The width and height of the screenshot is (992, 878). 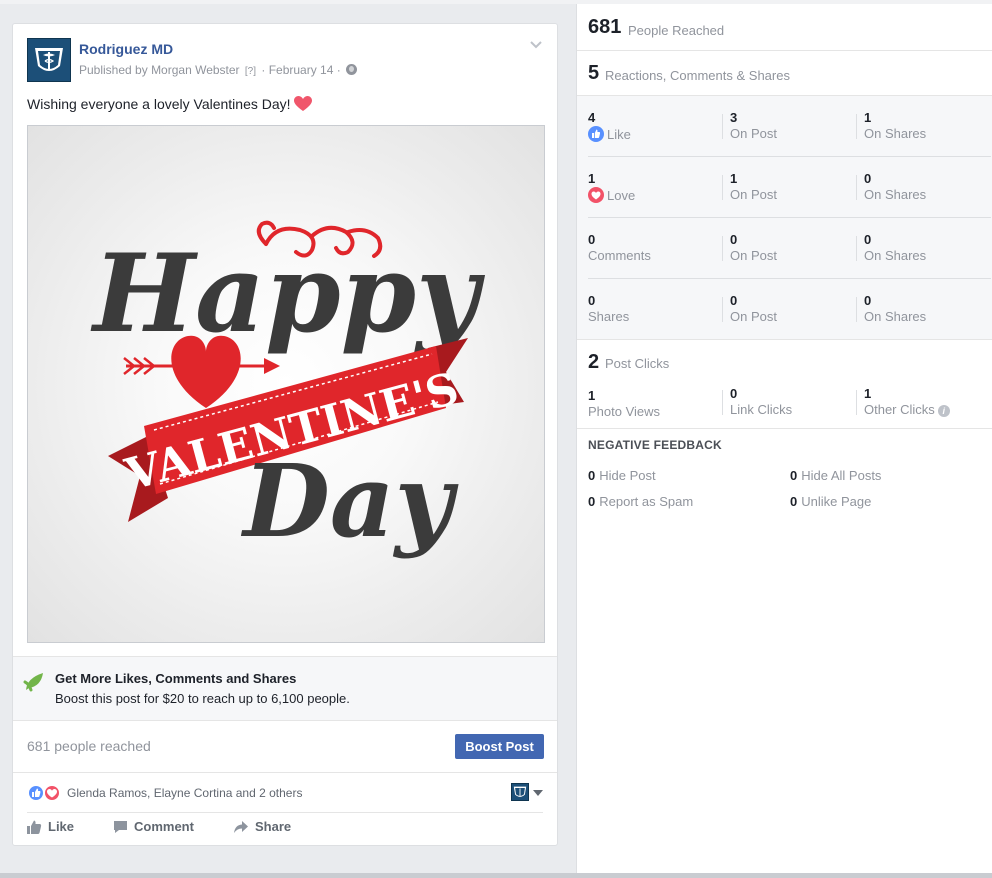 I want to click on stat-shares-on-shares: 0 On Shares, so click(x=891, y=308).